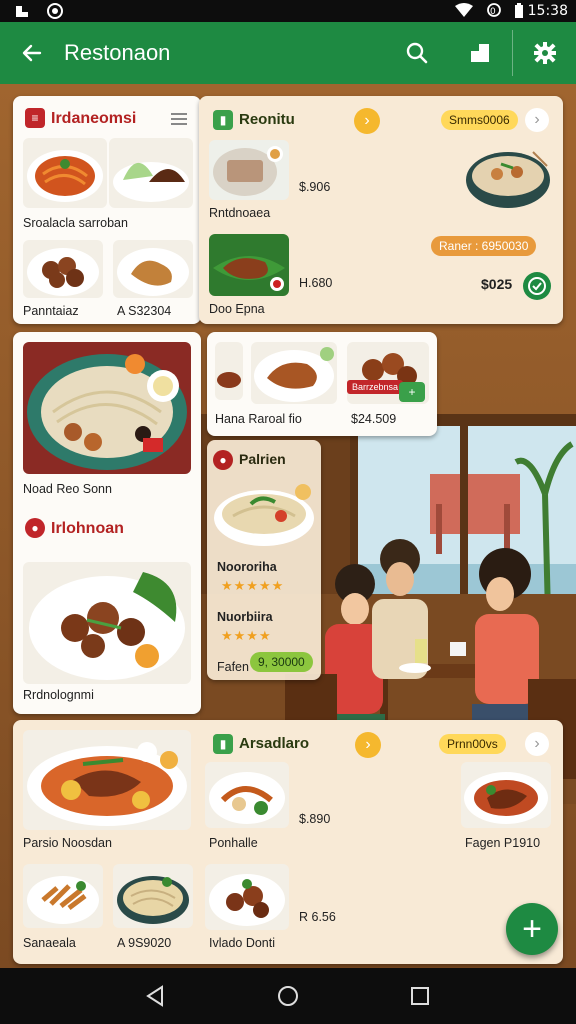 Image resolution: width=576 pixels, height=1024 pixels. I want to click on total-price: $025, so click(497, 284).